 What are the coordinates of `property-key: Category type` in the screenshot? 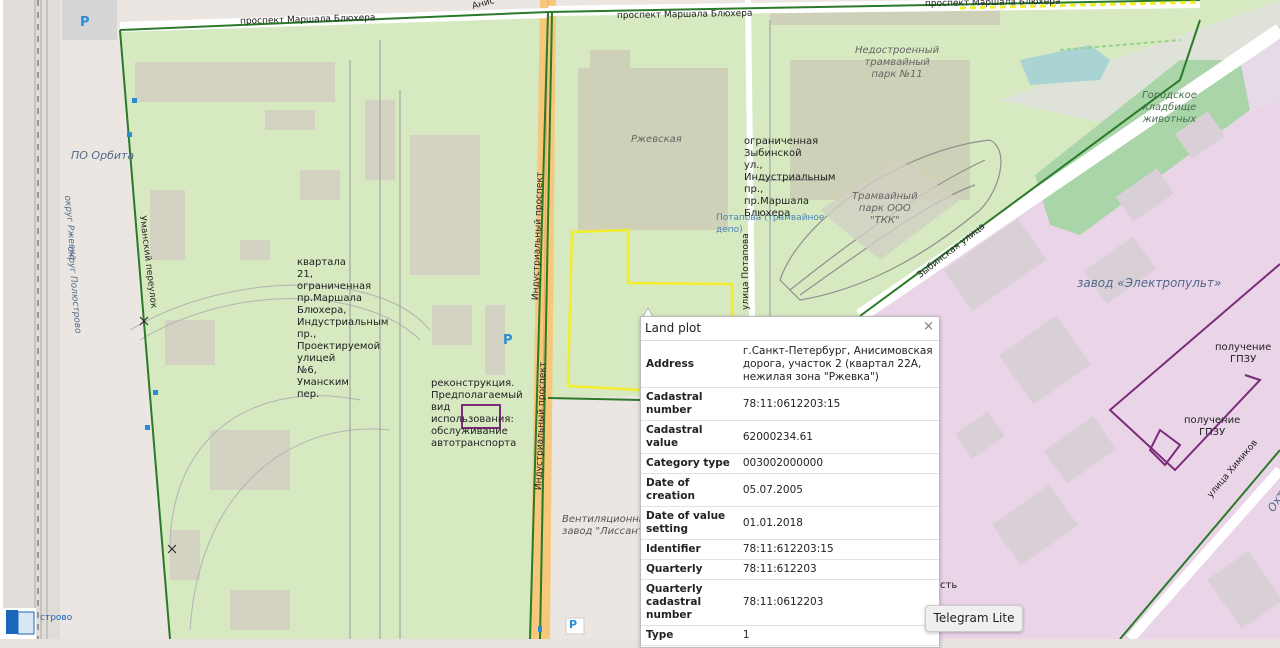 It's located at (686, 463).